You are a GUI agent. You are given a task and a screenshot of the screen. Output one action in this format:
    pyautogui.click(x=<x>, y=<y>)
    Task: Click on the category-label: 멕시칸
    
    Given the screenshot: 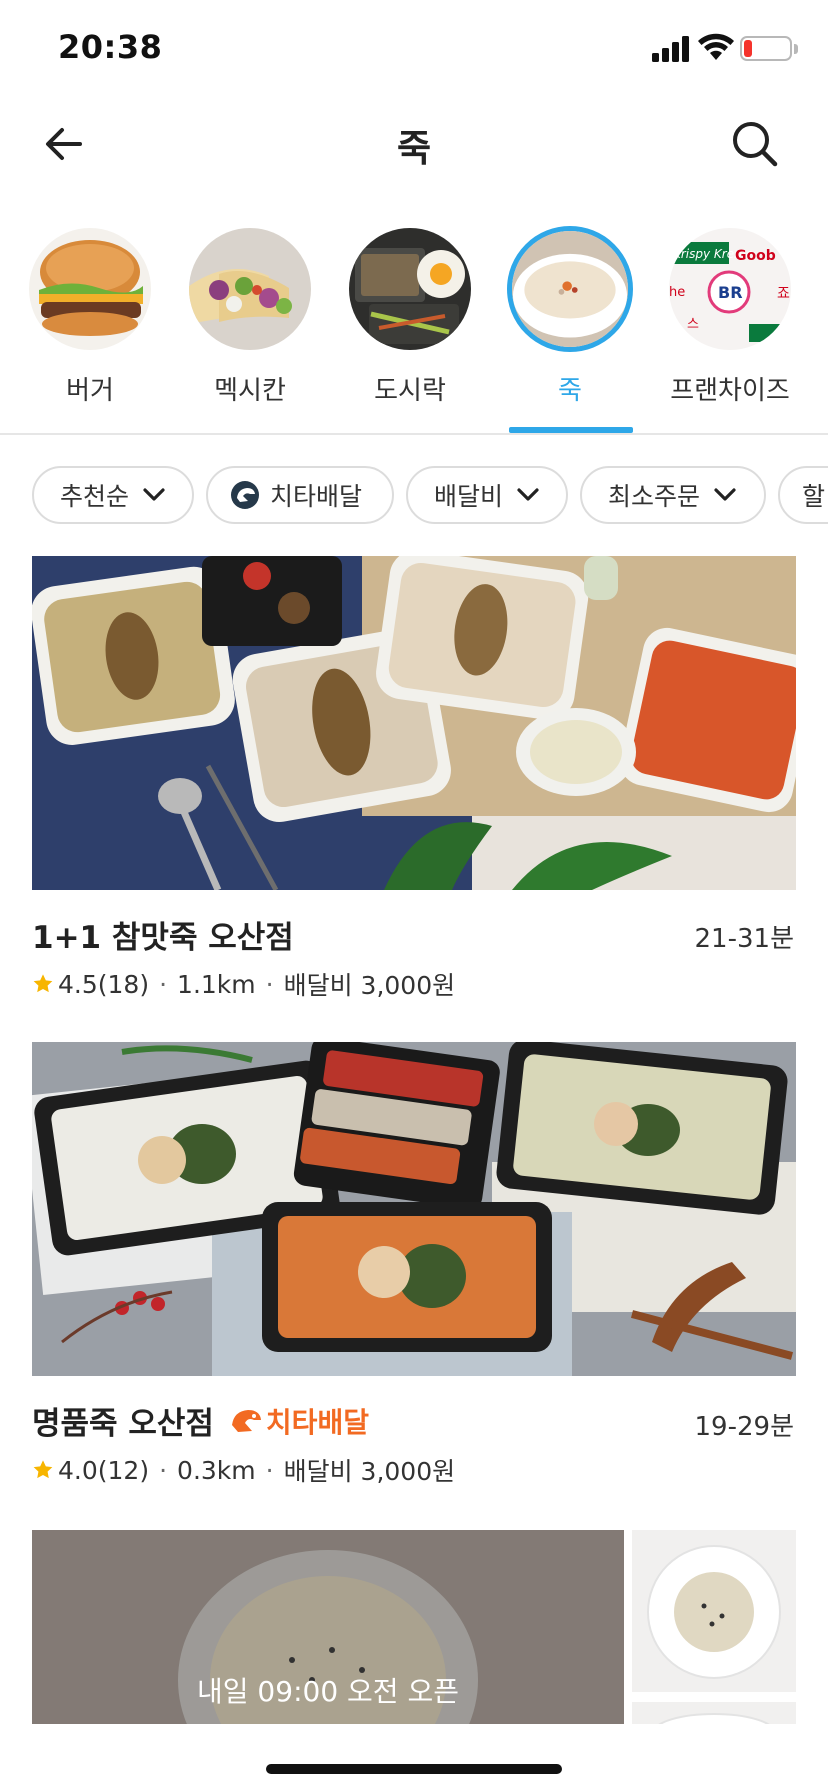 What is the action you would take?
    pyautogui.click(x=250, y=391)
    